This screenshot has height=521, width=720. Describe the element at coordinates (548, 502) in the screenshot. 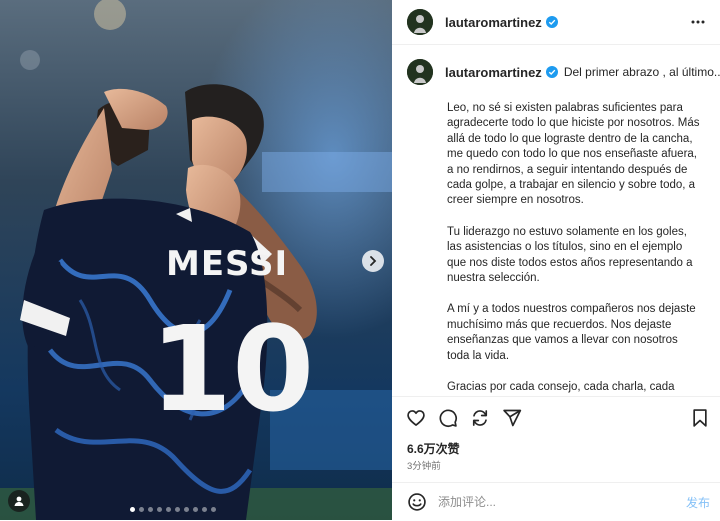

I see `comment-input` at that location.